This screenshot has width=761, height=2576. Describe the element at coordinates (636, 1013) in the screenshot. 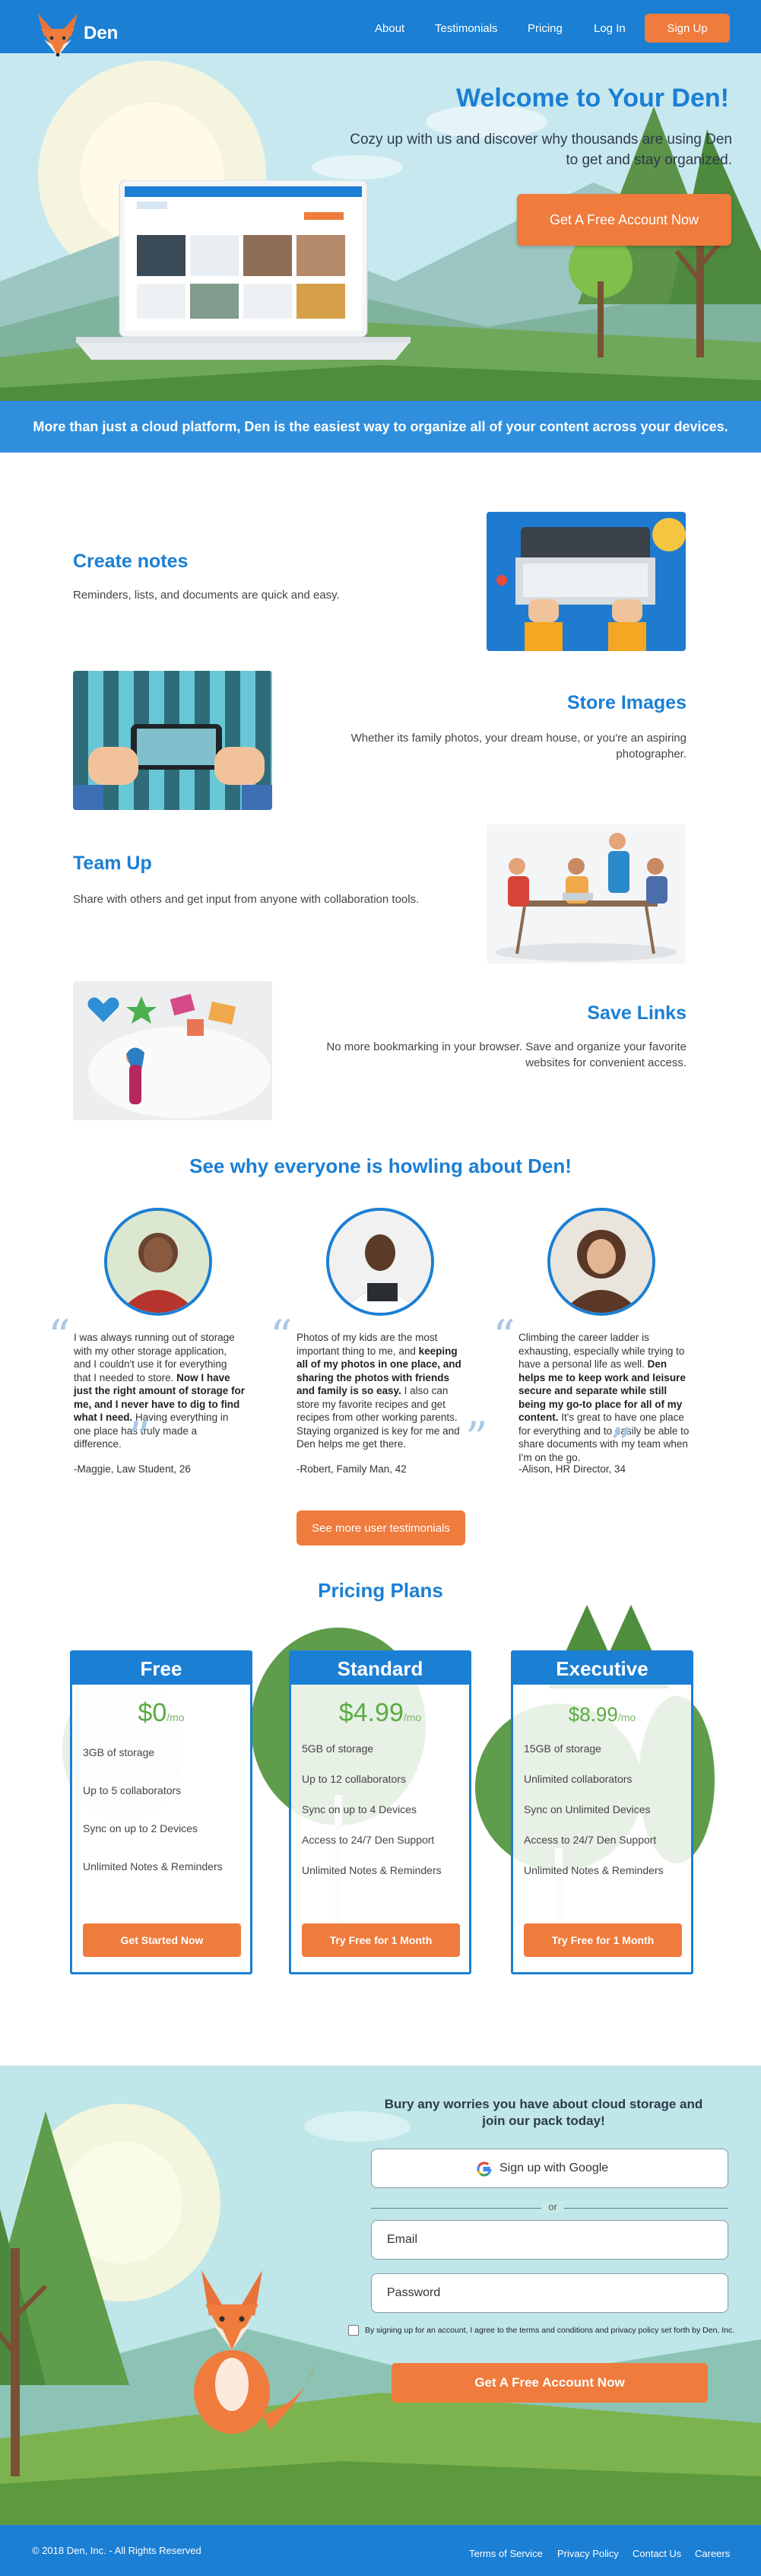

I see `feature-title-links: Save Links` at that location.